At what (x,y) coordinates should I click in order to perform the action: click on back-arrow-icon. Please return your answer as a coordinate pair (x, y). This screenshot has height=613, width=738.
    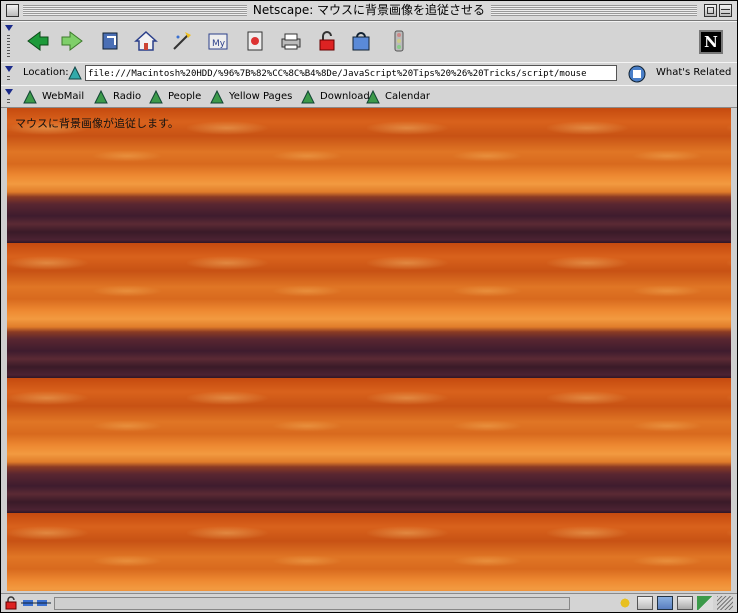
    Looking at the image, I should click on (38, 41).